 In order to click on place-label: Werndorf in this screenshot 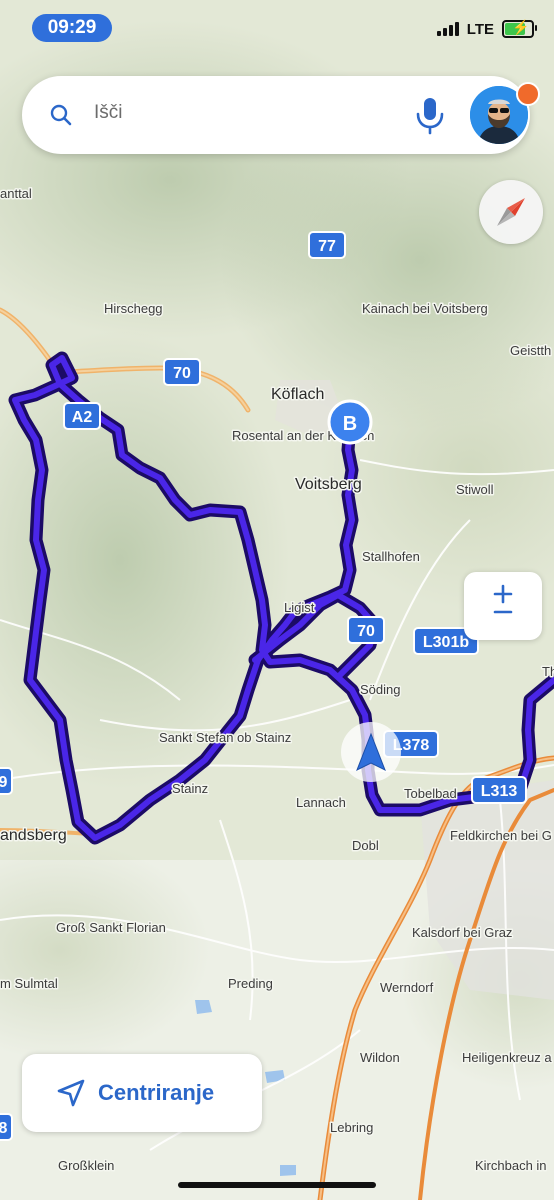, I will do `click(407, 987)`.